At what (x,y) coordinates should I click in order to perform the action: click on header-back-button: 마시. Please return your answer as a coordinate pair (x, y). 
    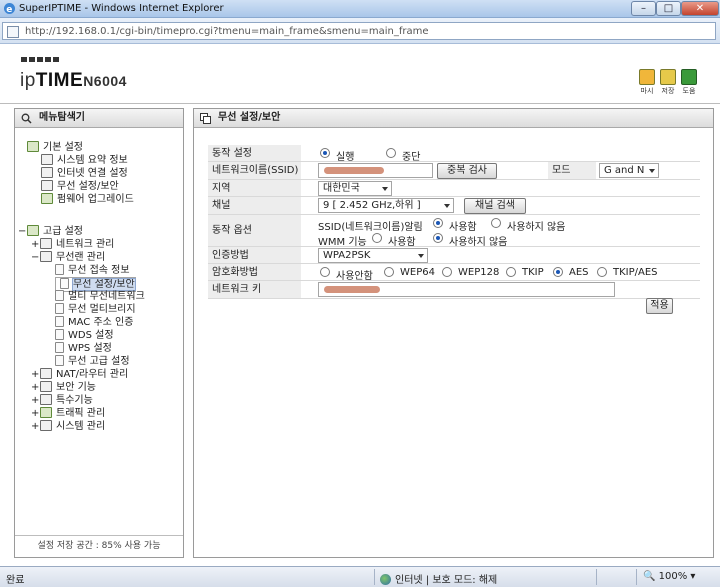
    Looking at the image, I should click on (647, 82).